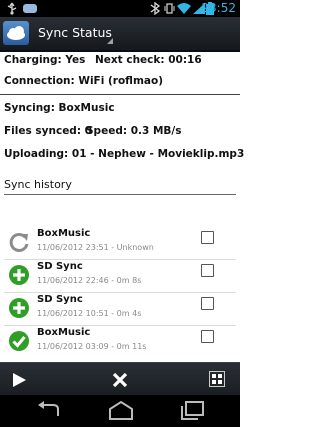  What do you see at coordinates (184, 8) in the screenshot?
I see `wifi-icon` at bounding box center [184, 8].